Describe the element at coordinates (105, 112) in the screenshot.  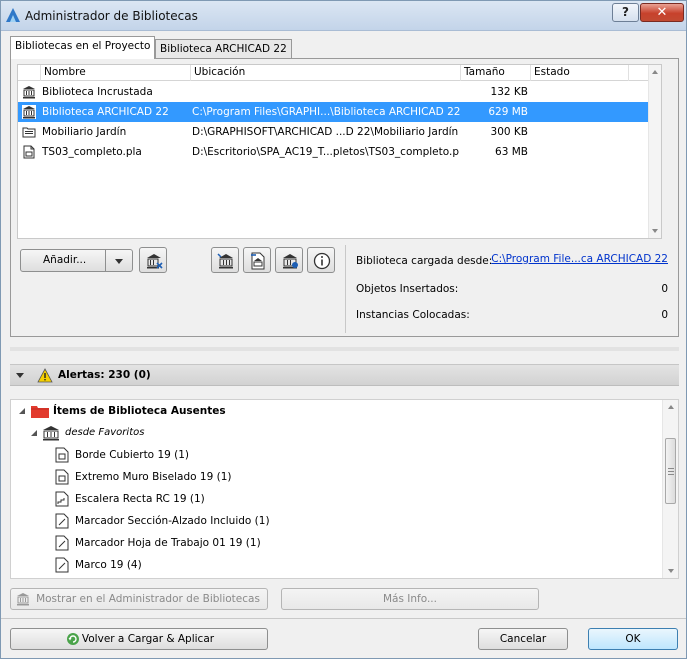
I see `library-name: Biblioteca ARCHICAD 22` at that location.